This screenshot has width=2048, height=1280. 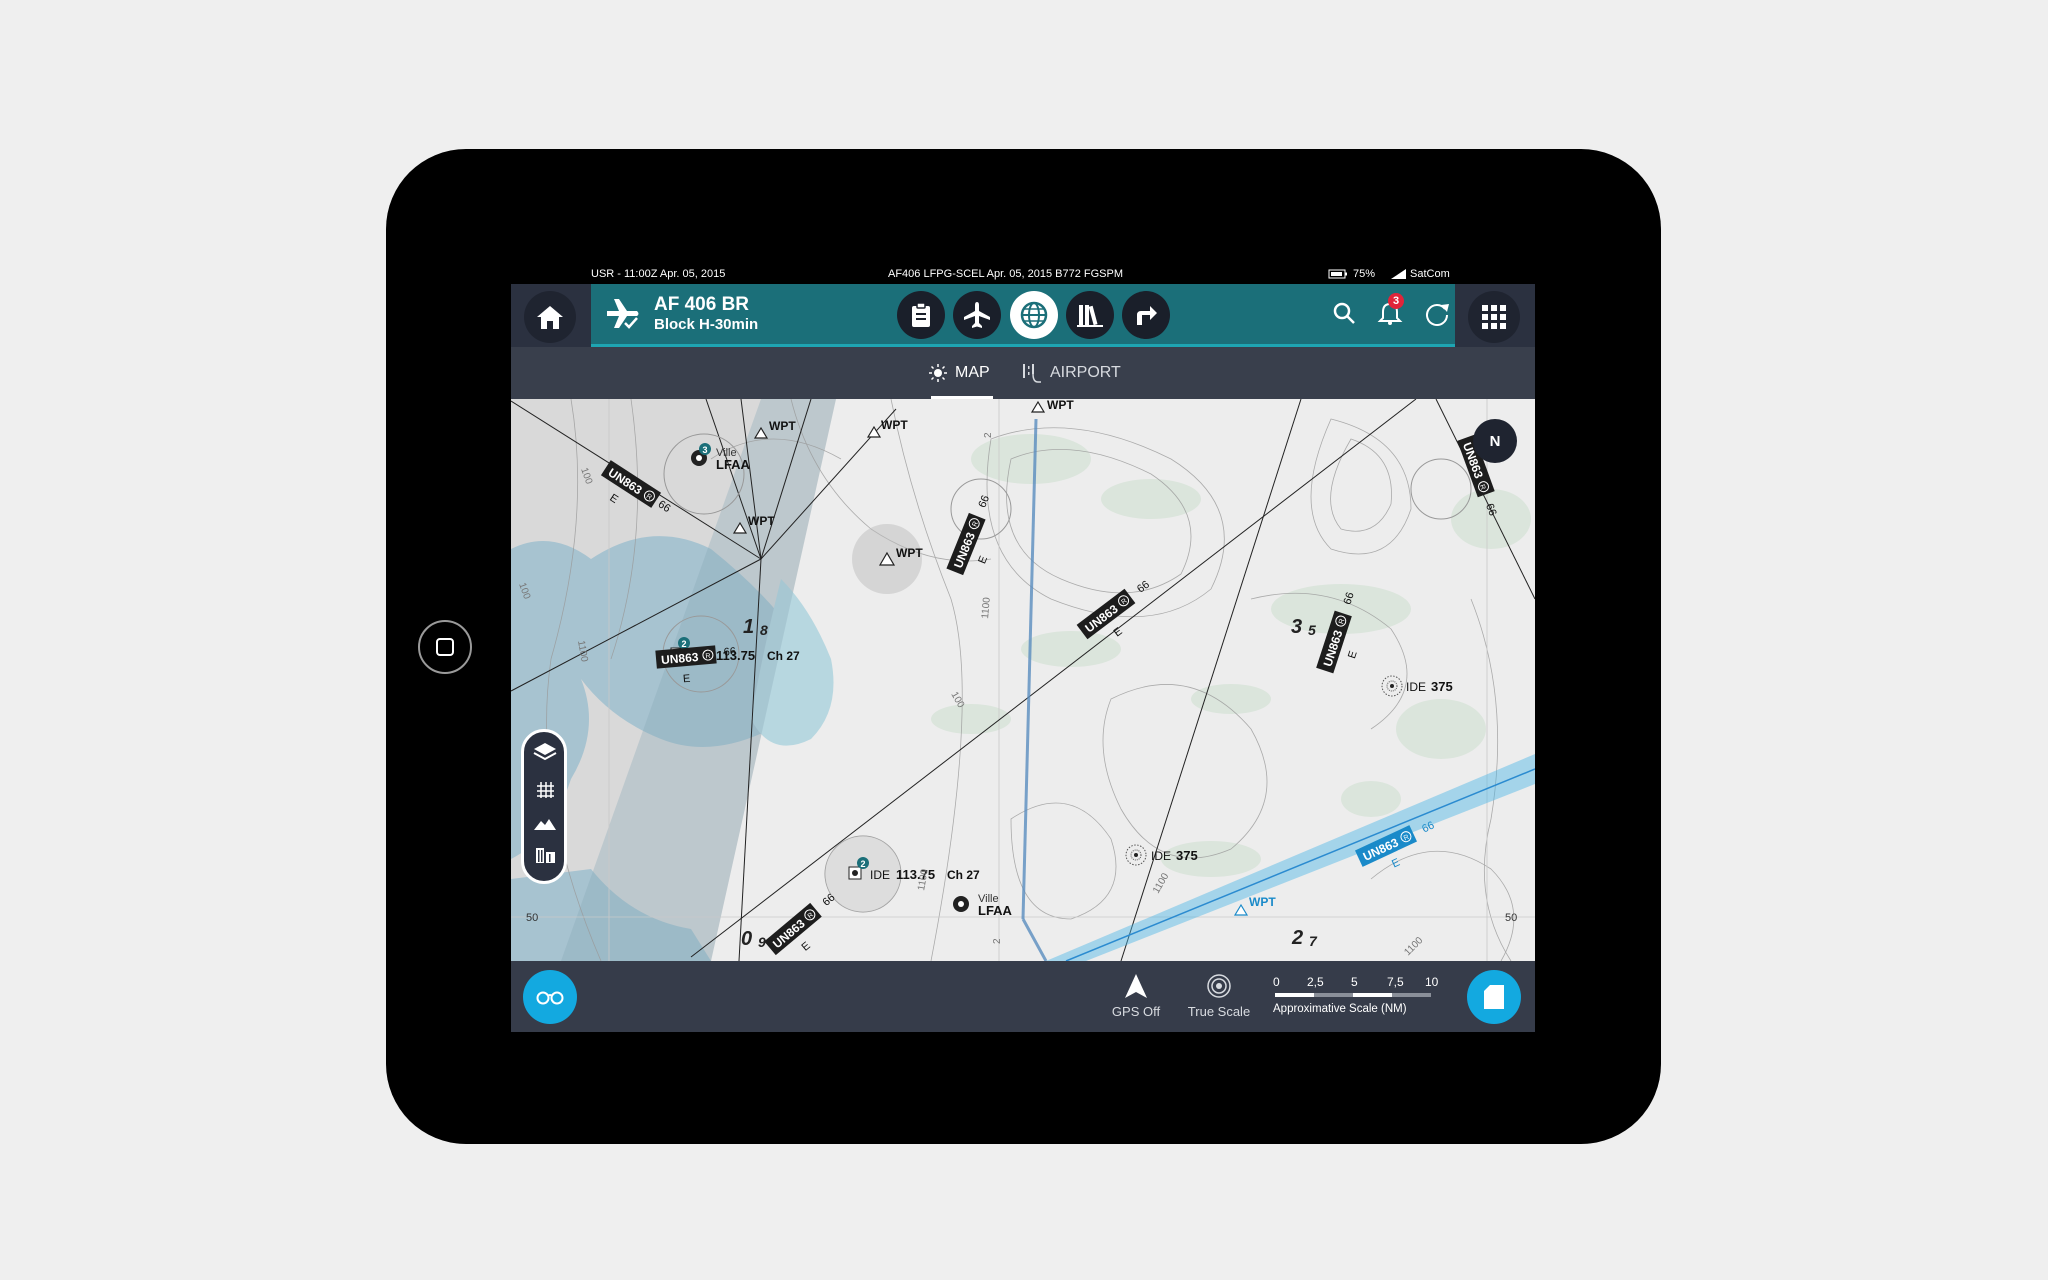 I want to click on network-label: SatCom, so click(x=1430, y=274).